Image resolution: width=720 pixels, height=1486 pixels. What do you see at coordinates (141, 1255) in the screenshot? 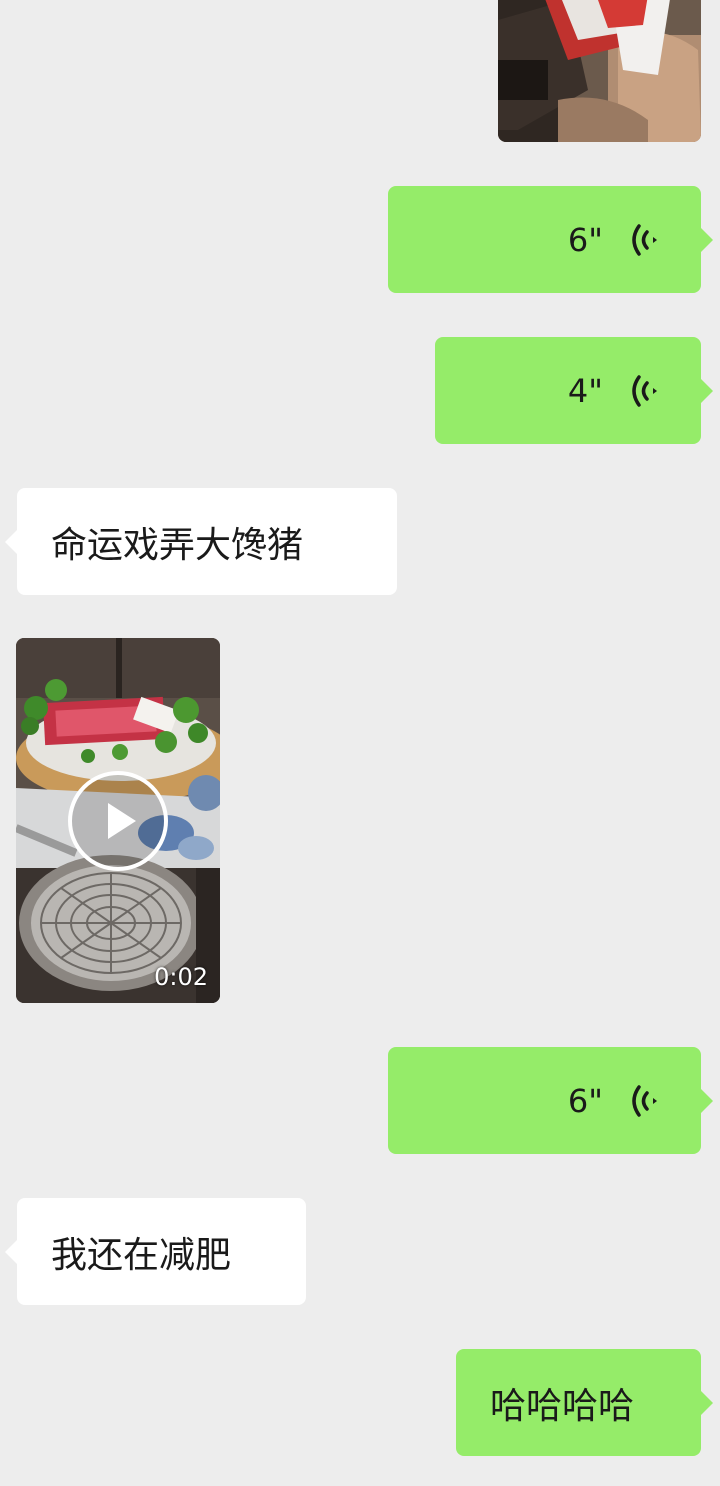
I see `message-text: 我还在减肥` at bounding box center [141, 1255].